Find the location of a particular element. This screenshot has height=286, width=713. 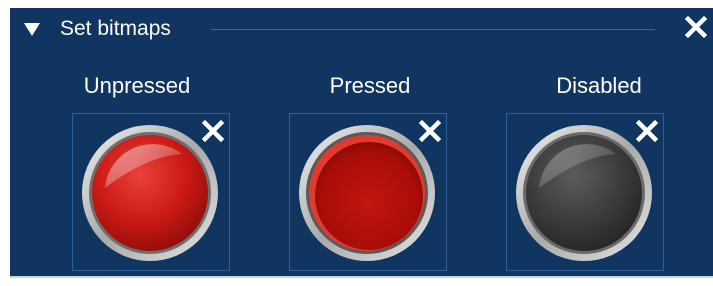

state-label-unpressed: Unpressed is located at coordinates (137, 85).